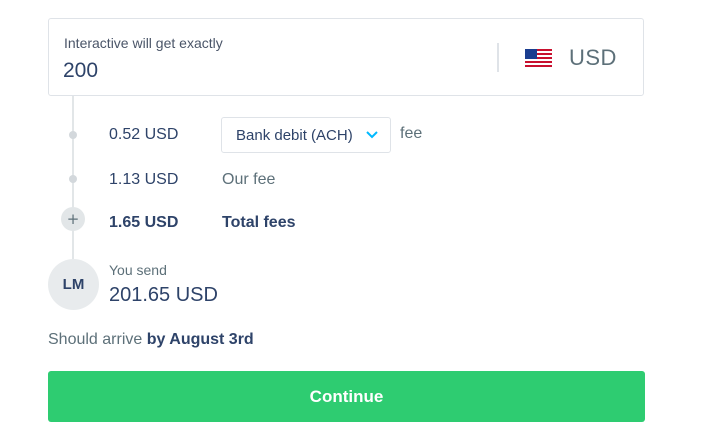  I want to click on field-divider, so click(498, 57).